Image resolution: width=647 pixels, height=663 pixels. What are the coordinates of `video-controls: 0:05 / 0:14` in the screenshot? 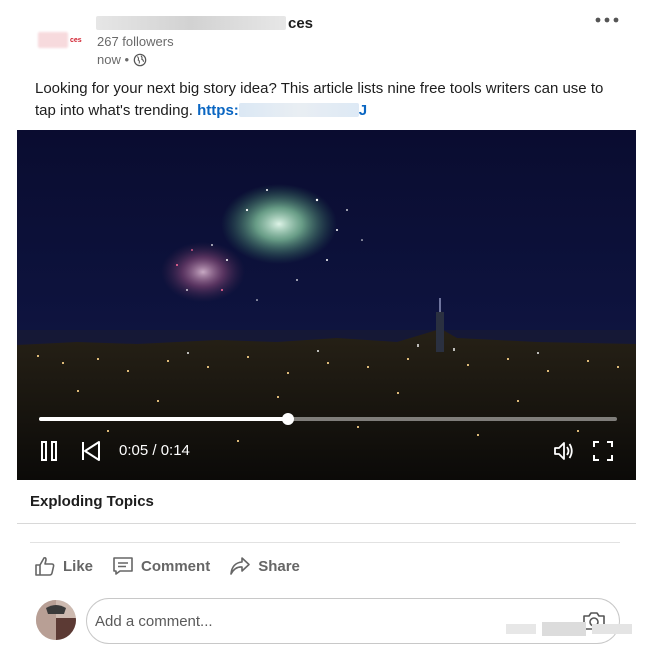 It's located at (326, 442).